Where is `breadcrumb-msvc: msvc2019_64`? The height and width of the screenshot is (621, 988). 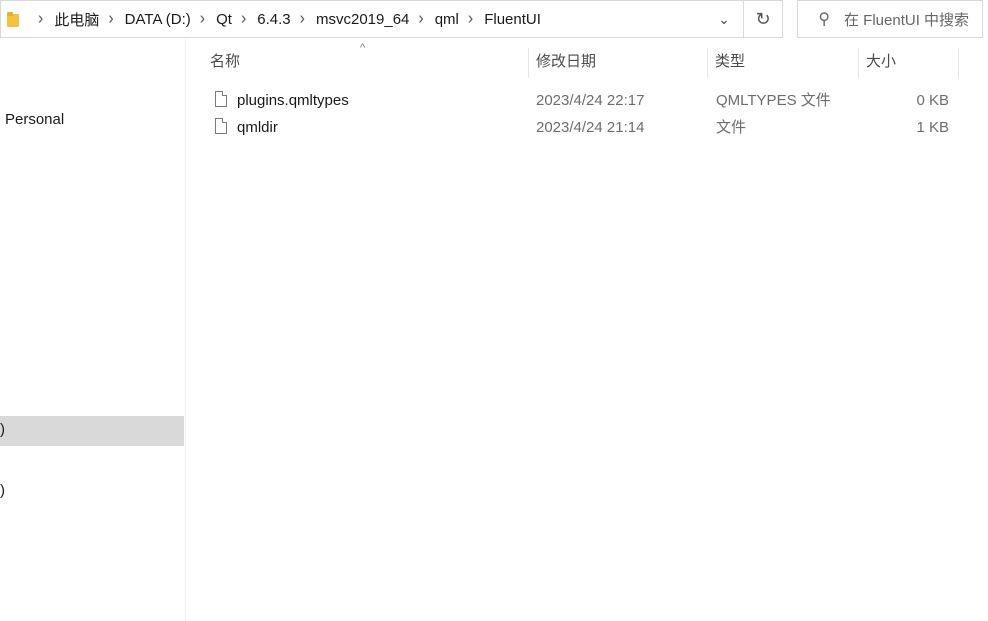
breadcrumb-msvc: msvc2019_64 is located at coordinates (362, 19).